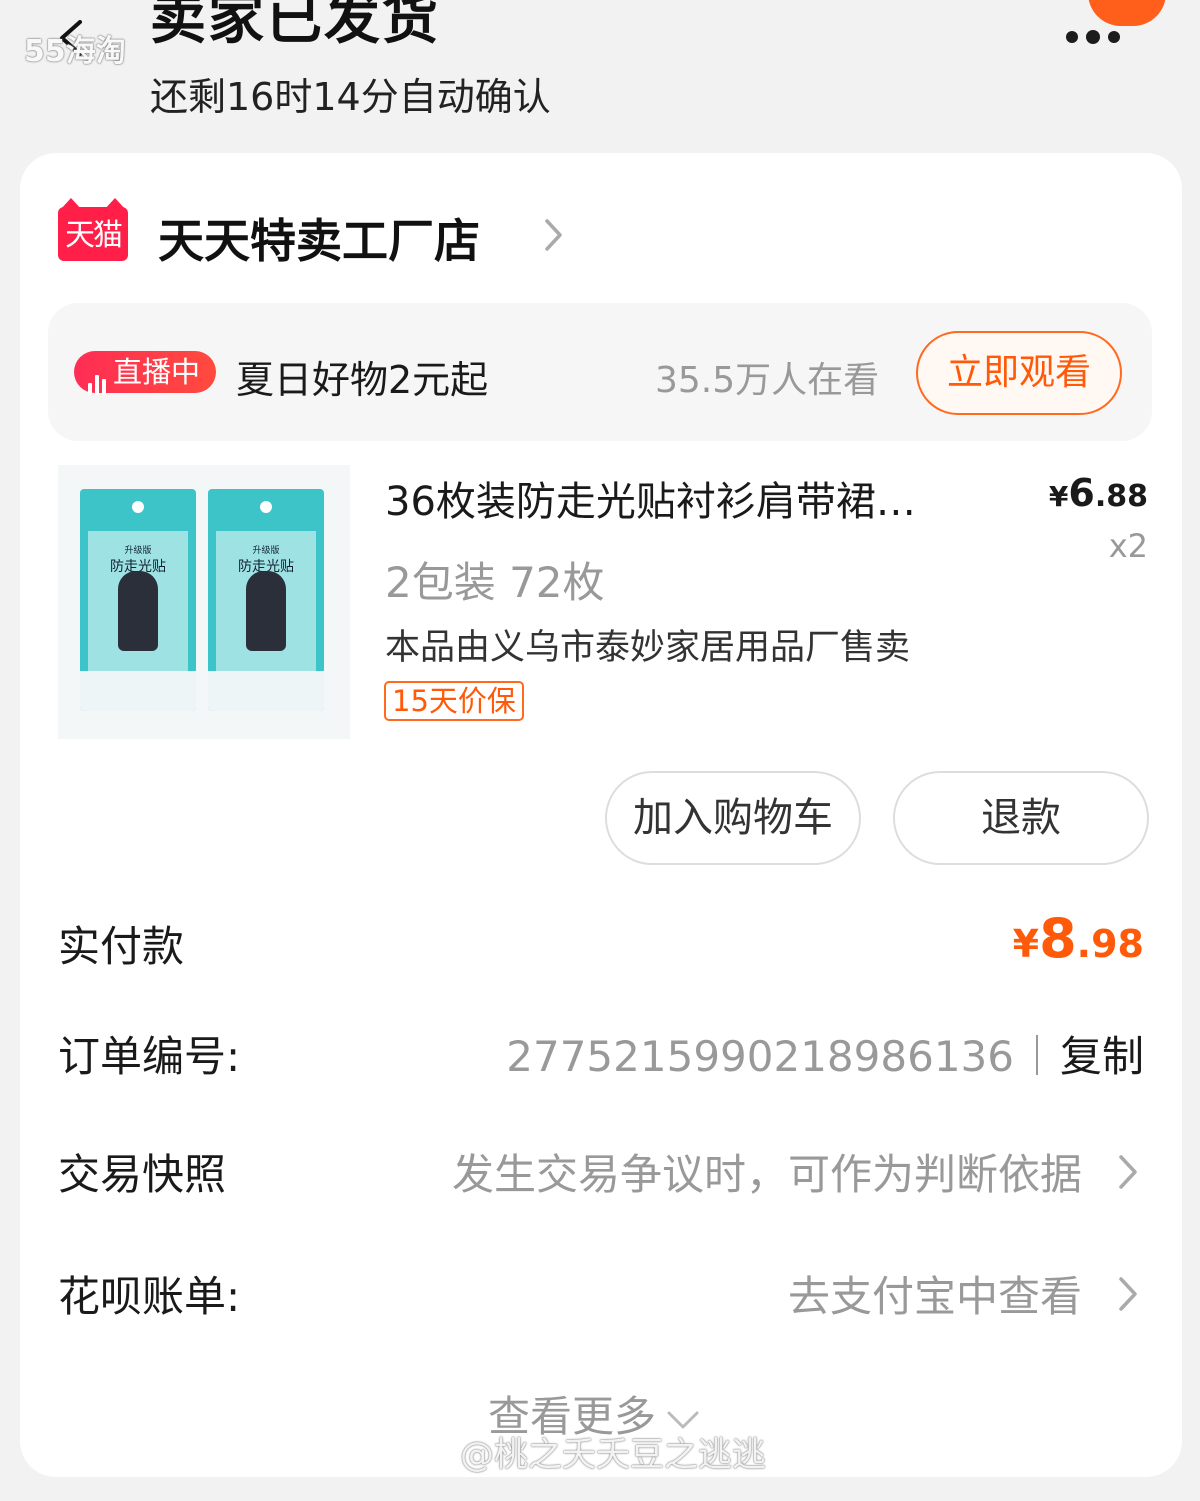 This screenshot has width=1200, height=1501. Describe the element at coordinates (495, 582) in the screenshot. I see `product-spec: 2包装 72枚` at that location.